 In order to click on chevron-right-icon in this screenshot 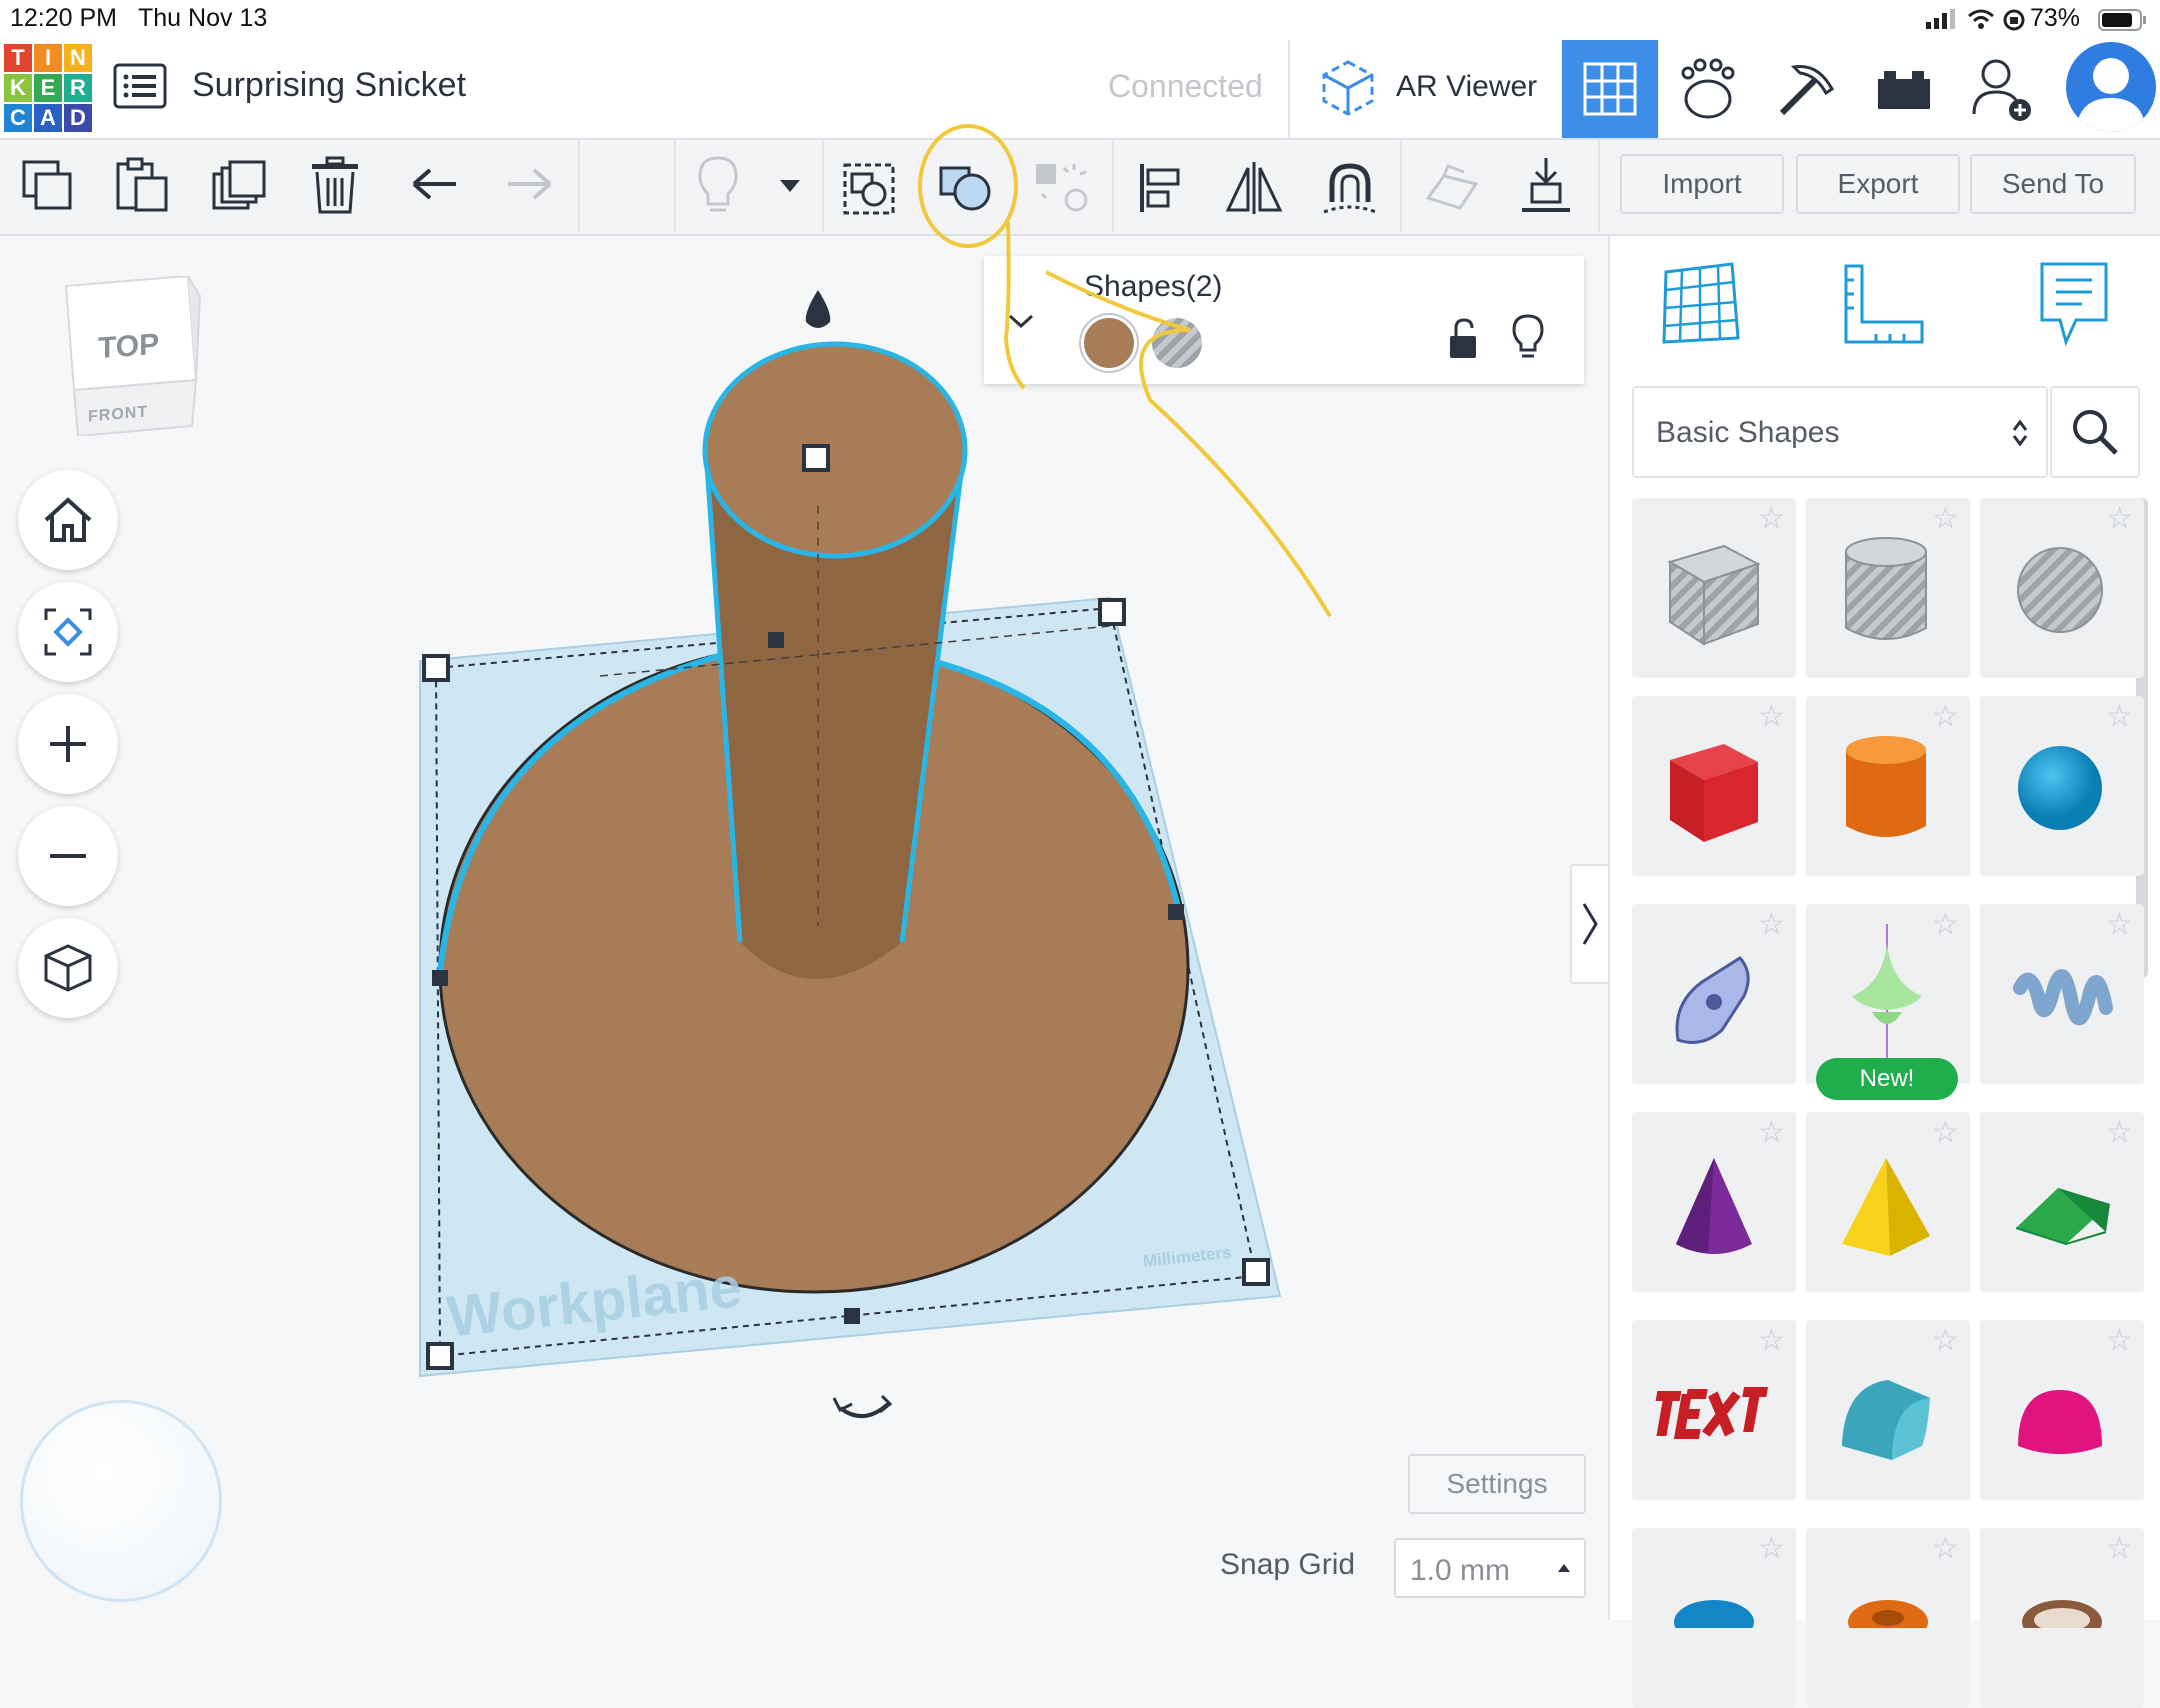, I will do `click(1590, 924)`.